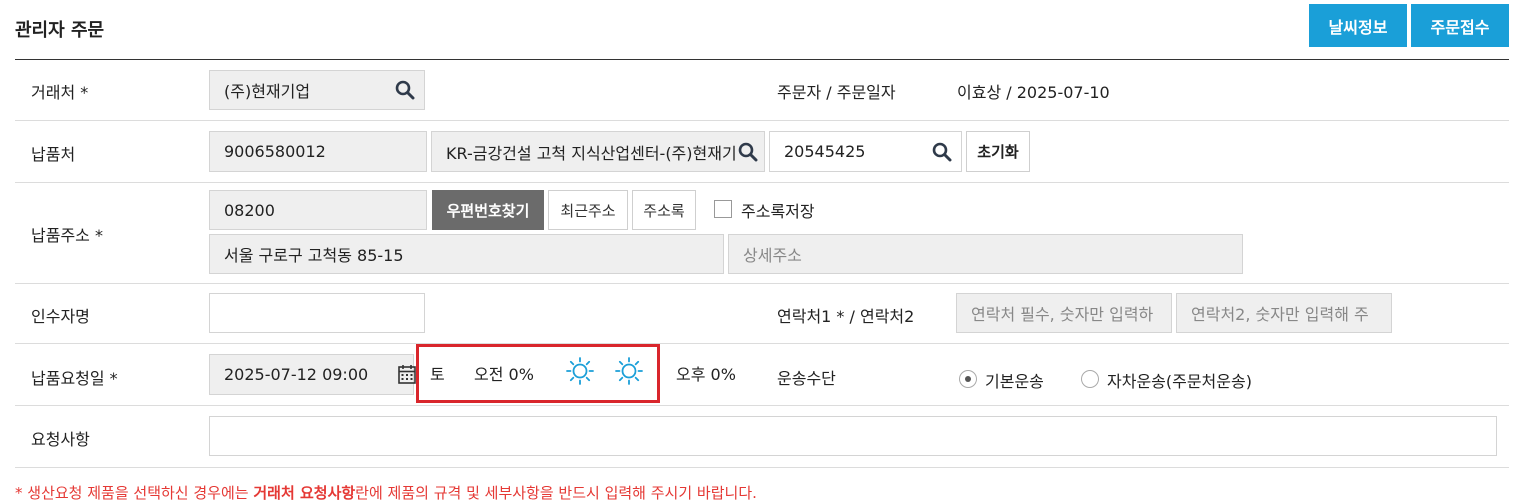 The image size is (1539, 503). I want to click on delivery-name-value: KR-금강건설 고척 지식산업센터-(주)현재기, so click(591, 153).